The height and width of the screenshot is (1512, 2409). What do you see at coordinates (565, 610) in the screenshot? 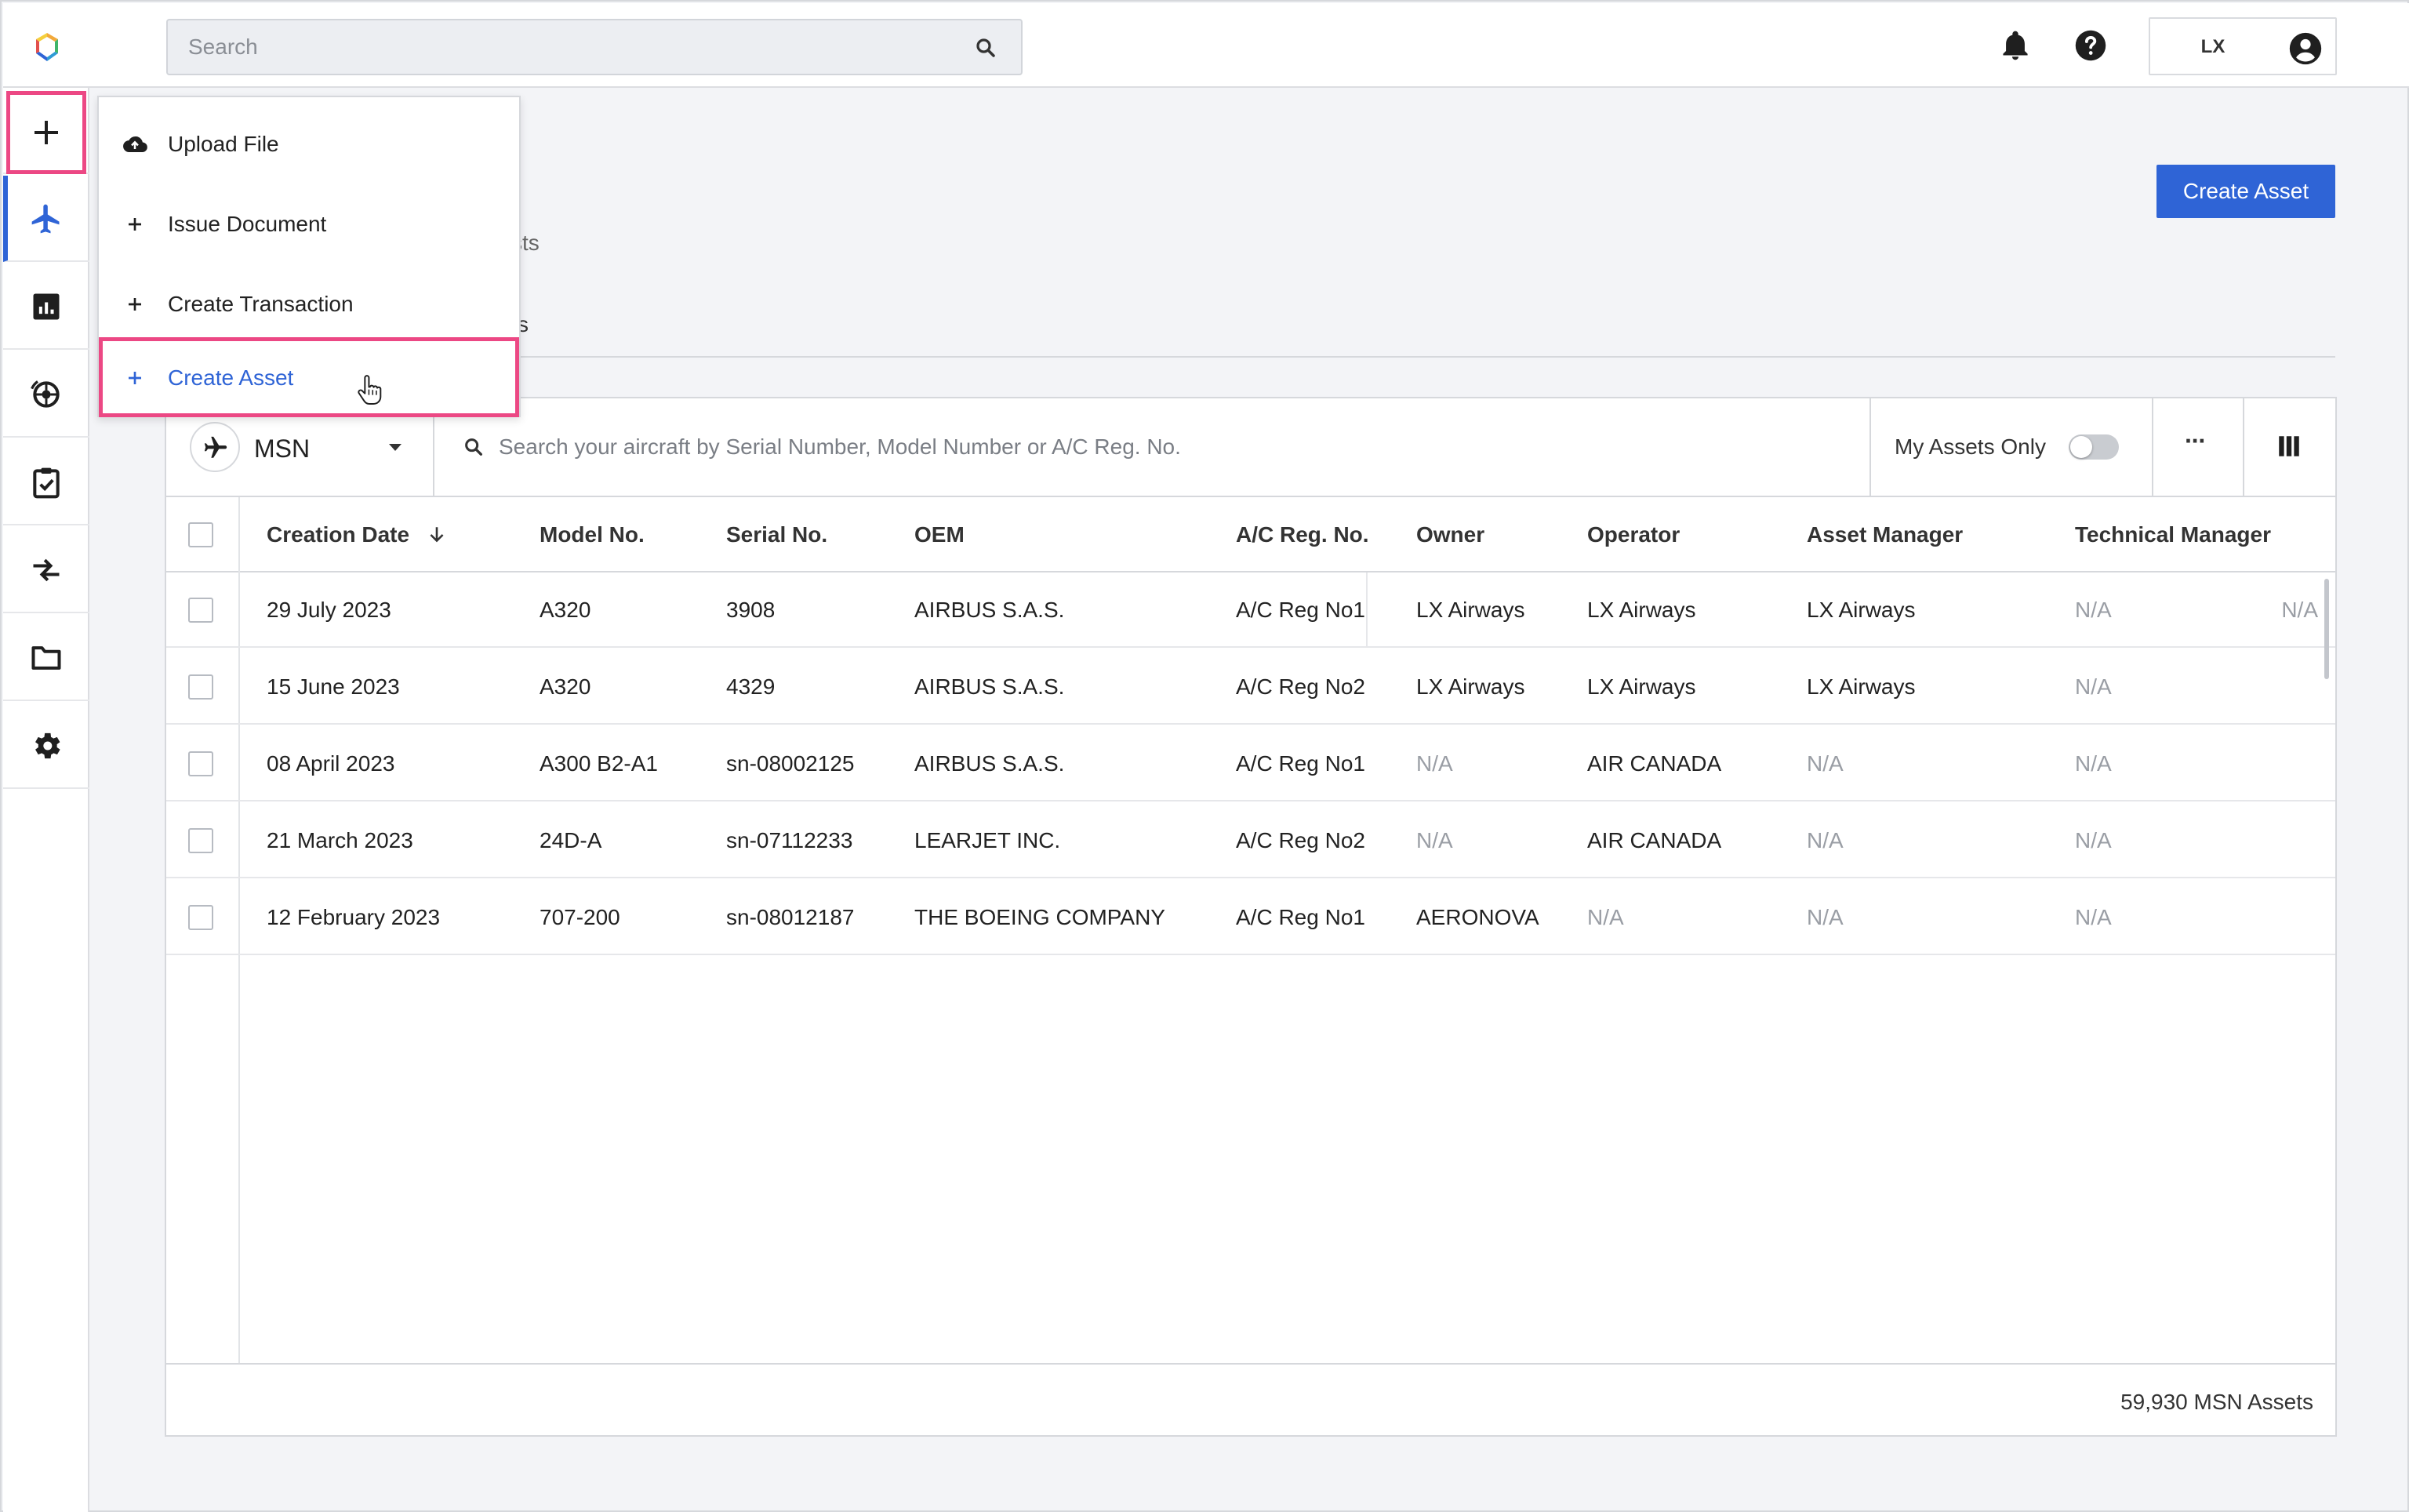
I see `table-cell: A320` at bounding box center [565, 610].